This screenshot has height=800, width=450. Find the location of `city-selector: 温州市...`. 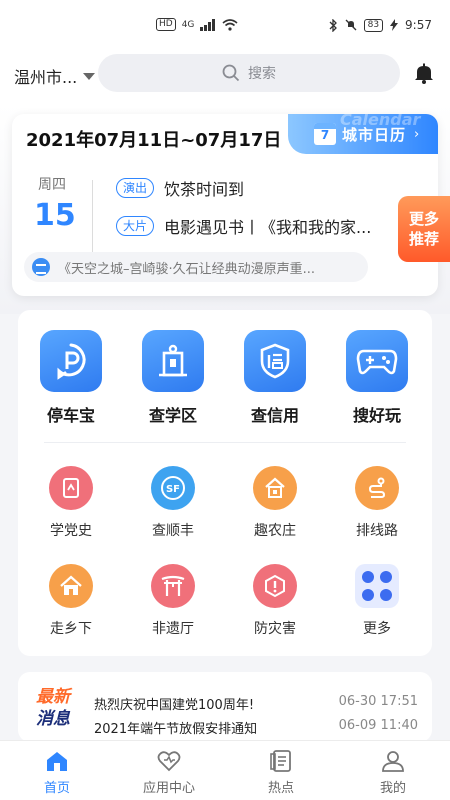

city-selector: 温州市... is located at coordinates (55, 76).